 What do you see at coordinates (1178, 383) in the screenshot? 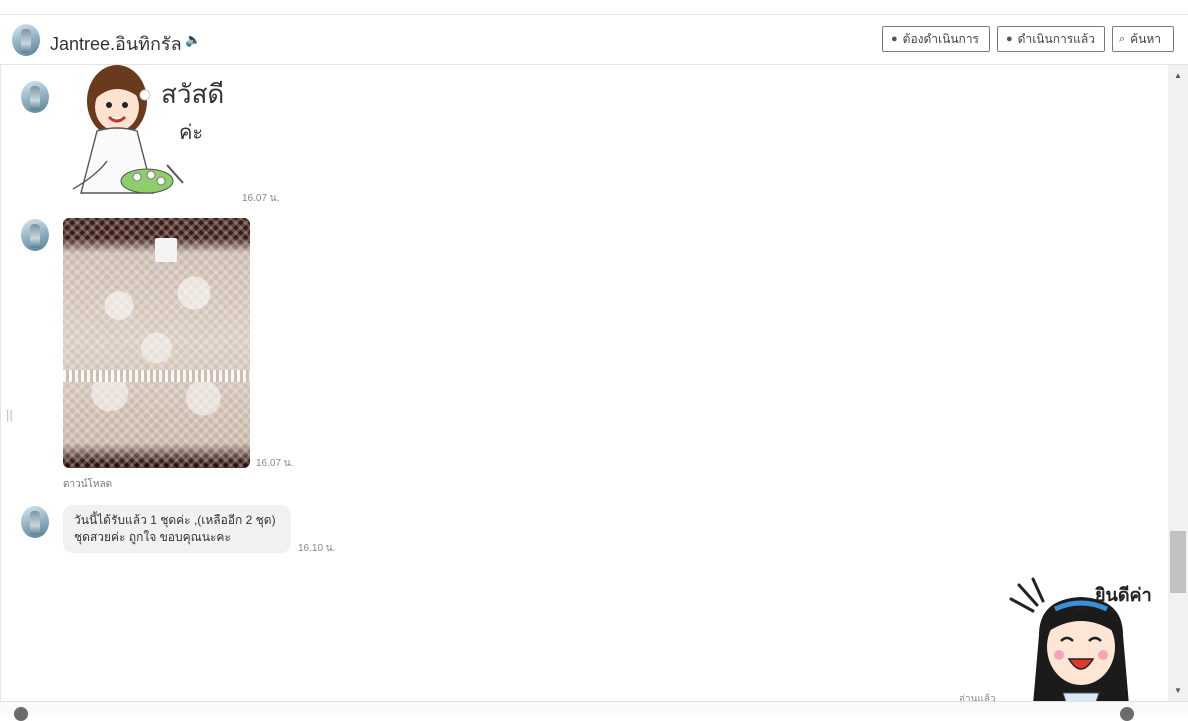
I see `chat-scrollbar: ▲ ▼` at bounding box center [1178, 383].